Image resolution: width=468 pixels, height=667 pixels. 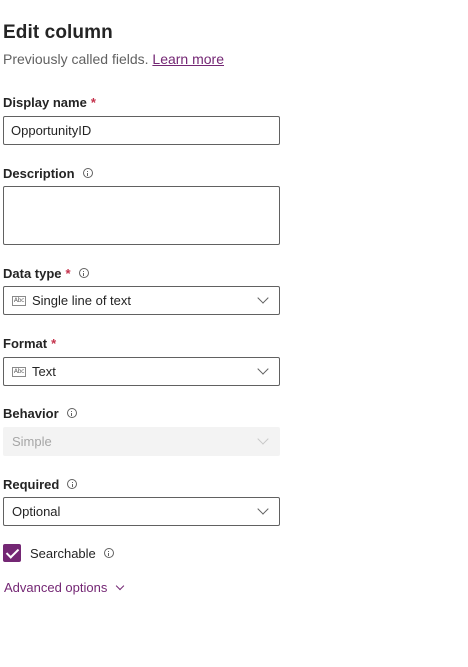 I want to click on required-value: Optional, so click(x=36, y=511).